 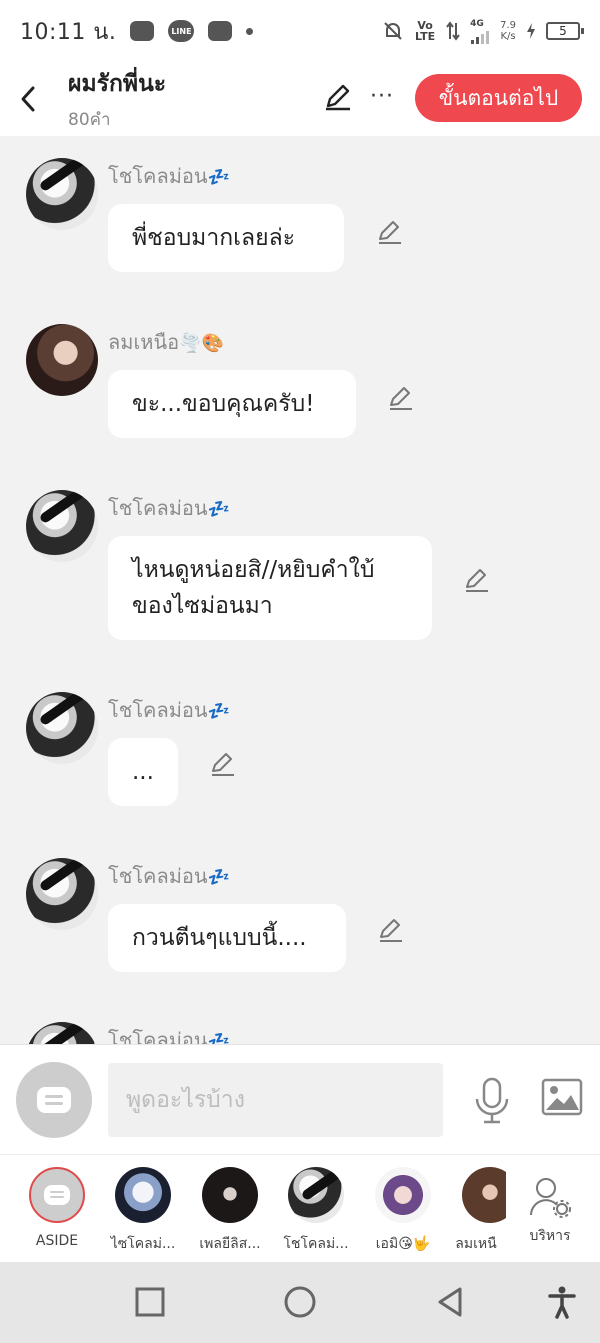 I want to click on character-label: ASIDE, so click(x=57, y=1241).